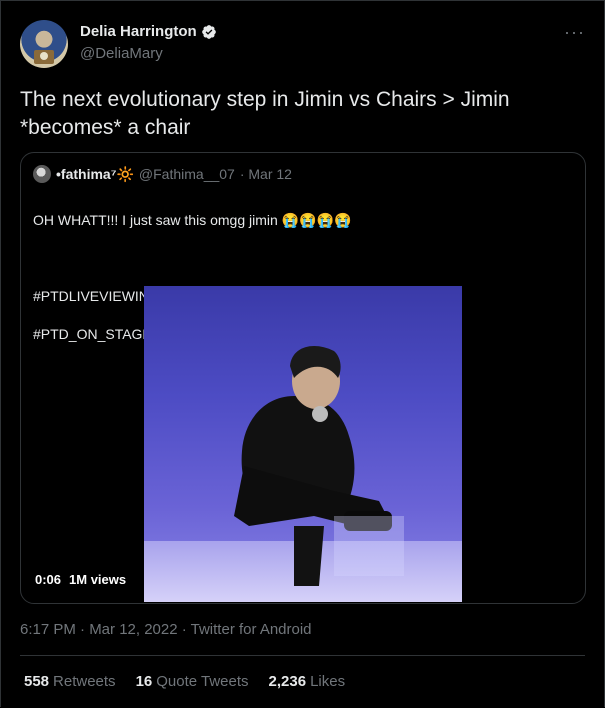 The width and height of the screenshot is (605, 708). I want to click on video-info: 0:06 1M views, so click(80, 579).